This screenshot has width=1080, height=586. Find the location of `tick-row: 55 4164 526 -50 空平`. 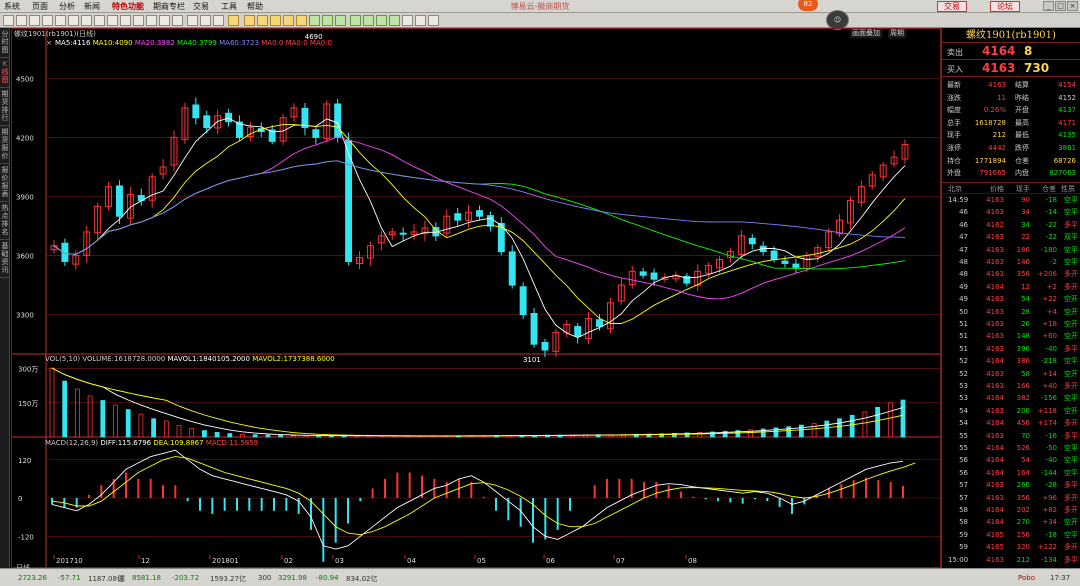

tick-row: 55 4164 526 -50 空平 is located at coordinates (1011, 448).